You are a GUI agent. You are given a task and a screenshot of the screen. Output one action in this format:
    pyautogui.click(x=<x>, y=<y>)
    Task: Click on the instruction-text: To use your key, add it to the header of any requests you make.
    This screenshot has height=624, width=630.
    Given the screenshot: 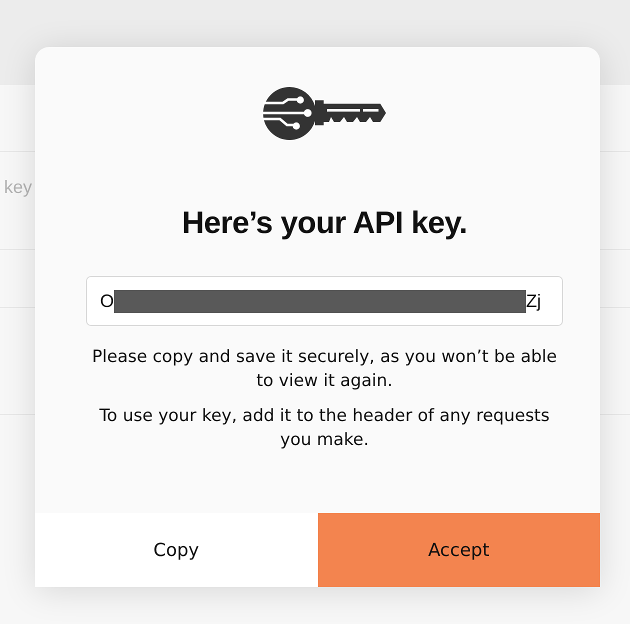 What is the action you would take?
    pyautogui.click(x=324, y=428)
    